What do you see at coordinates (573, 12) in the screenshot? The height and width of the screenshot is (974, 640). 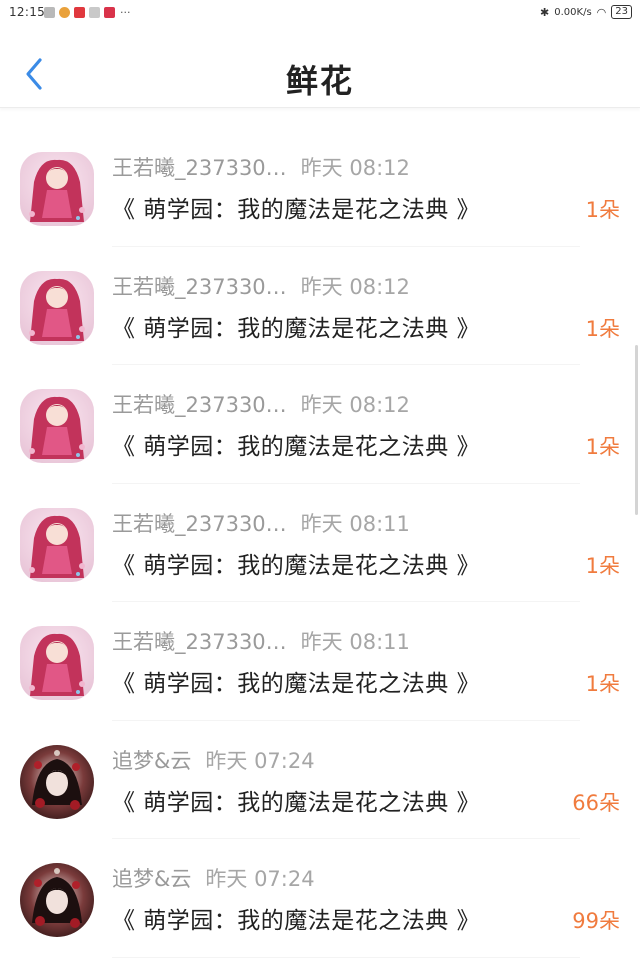 I see `network-speed: 0.00K/s` at bounding box center [573, 12].